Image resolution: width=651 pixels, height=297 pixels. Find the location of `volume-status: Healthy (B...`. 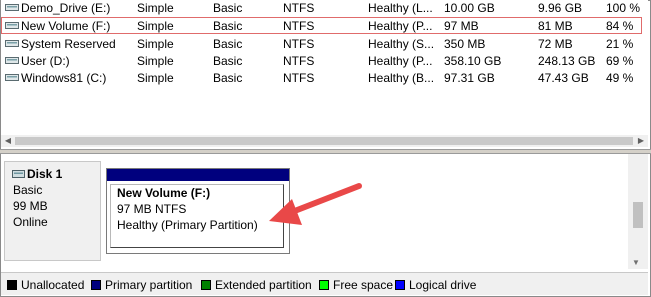

volume-status: Healthy (B... is located at coordinates (401, 78).